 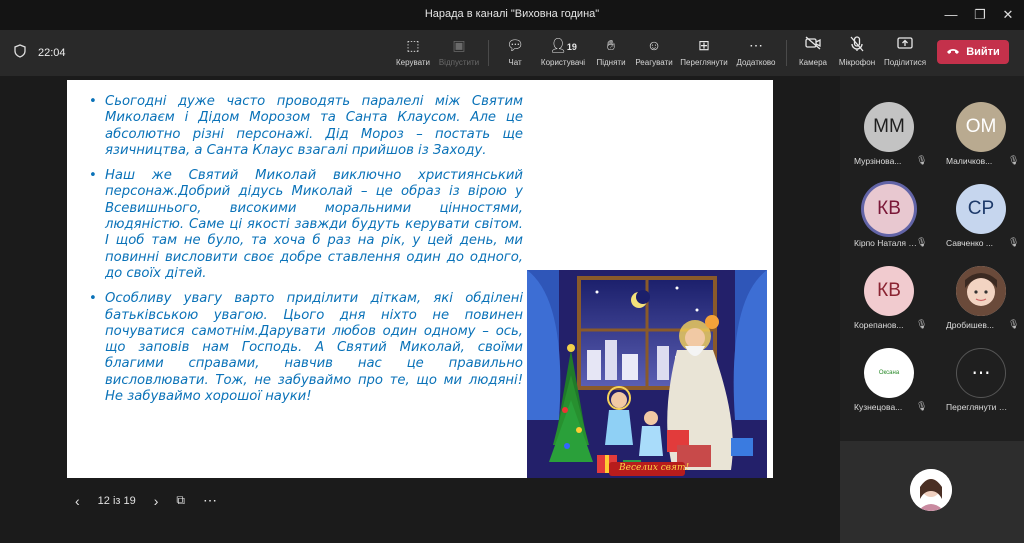 I want to click on self-avatar, so click(x=931, y=490).